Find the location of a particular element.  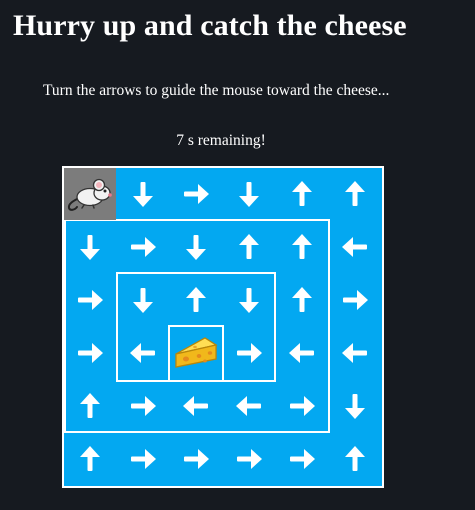

arrow-tile-r2-c3 is located at coordinates (196, 247).